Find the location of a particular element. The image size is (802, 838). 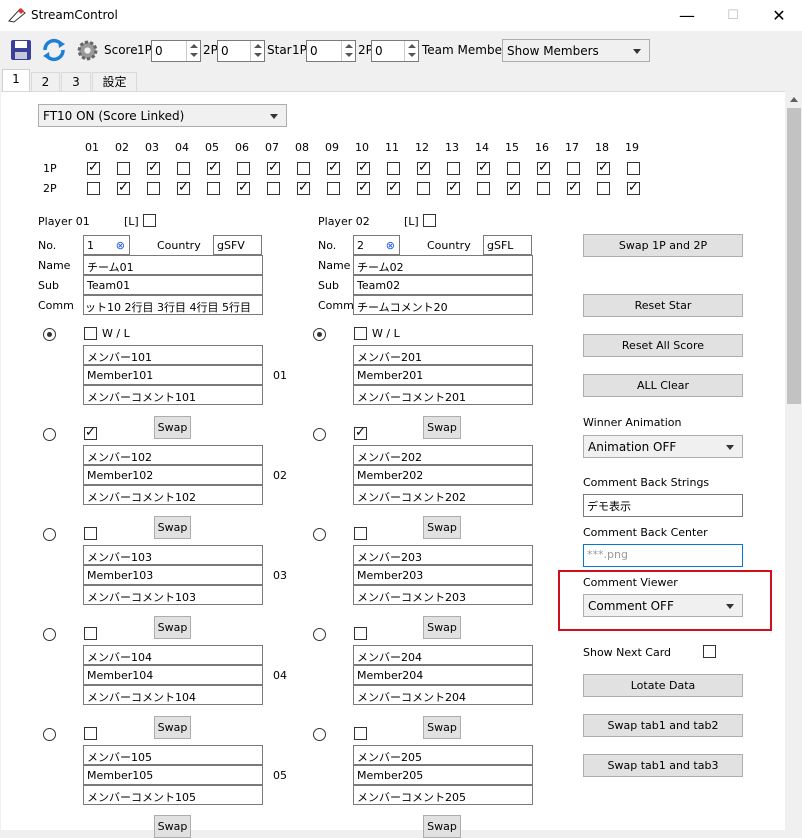

member-comment-input: メンバーコメント204 is located at coordinates (443, 695).